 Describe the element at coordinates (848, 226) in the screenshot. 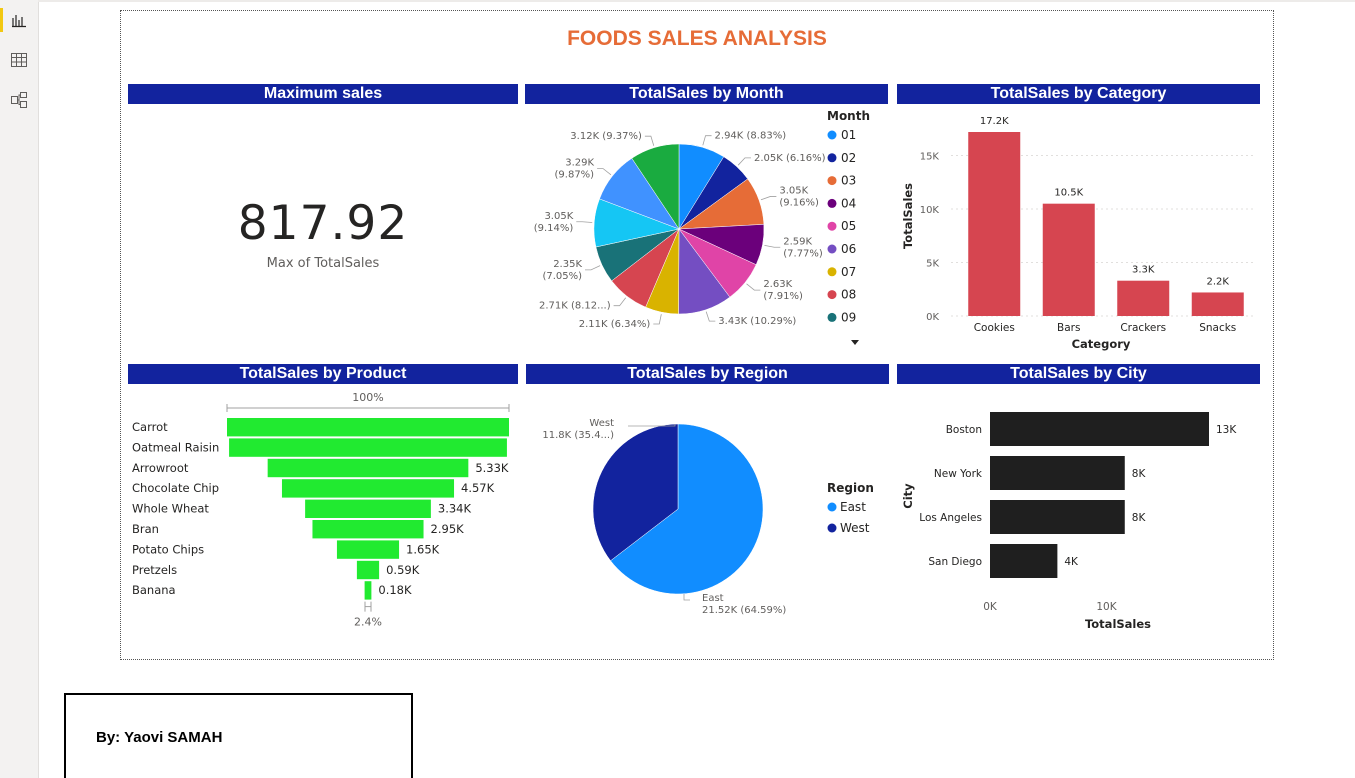

I see `legend-item-05: 05` at that location.